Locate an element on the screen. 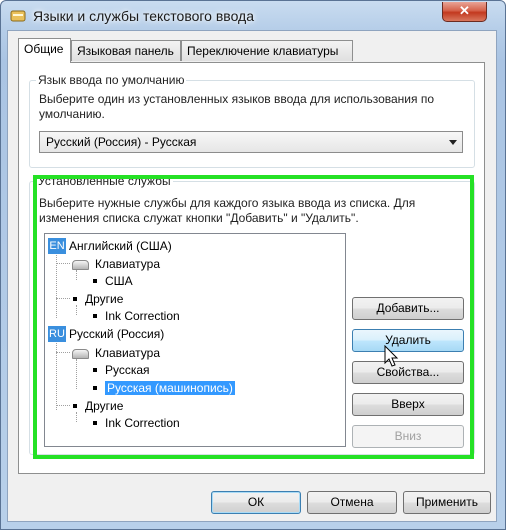  tab-keyboard-switch: Переключение клавиатуры is located at coordinates (267, 50).